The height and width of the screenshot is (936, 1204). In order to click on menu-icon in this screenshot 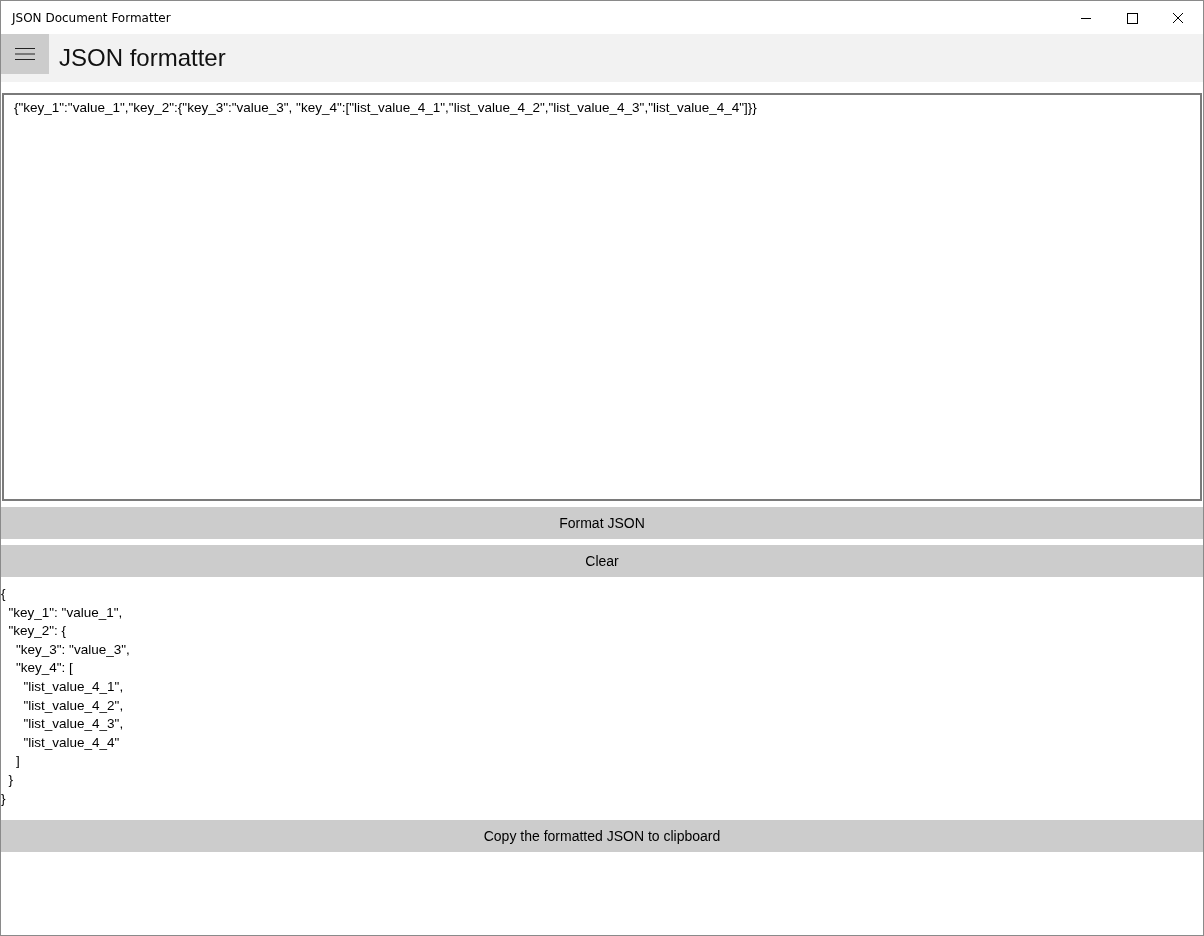, I will do `click(25, 54)`.